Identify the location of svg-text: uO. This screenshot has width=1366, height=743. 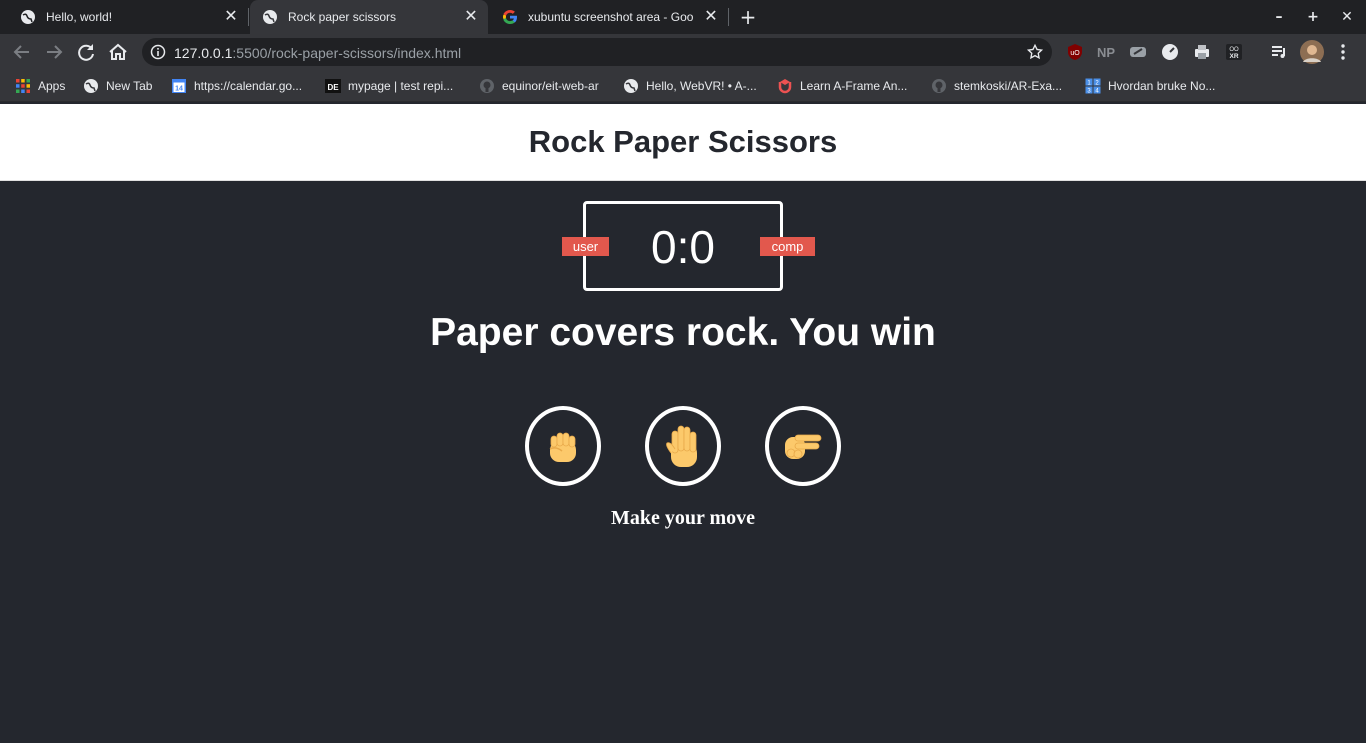
(1075, 53).